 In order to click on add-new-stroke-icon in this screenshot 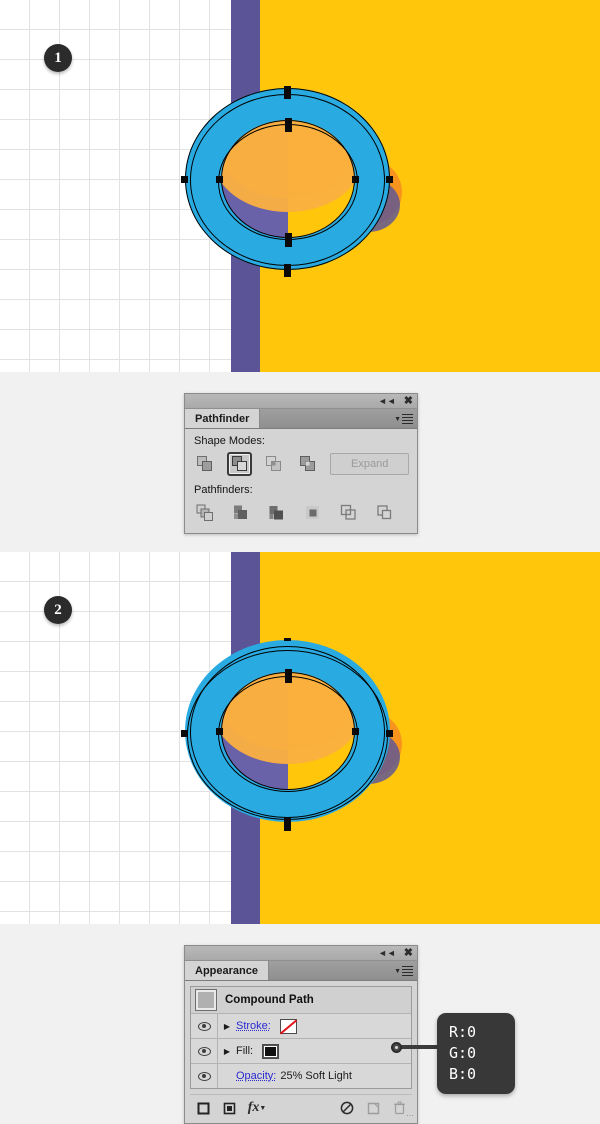, I will do `click(203, 1108)`.